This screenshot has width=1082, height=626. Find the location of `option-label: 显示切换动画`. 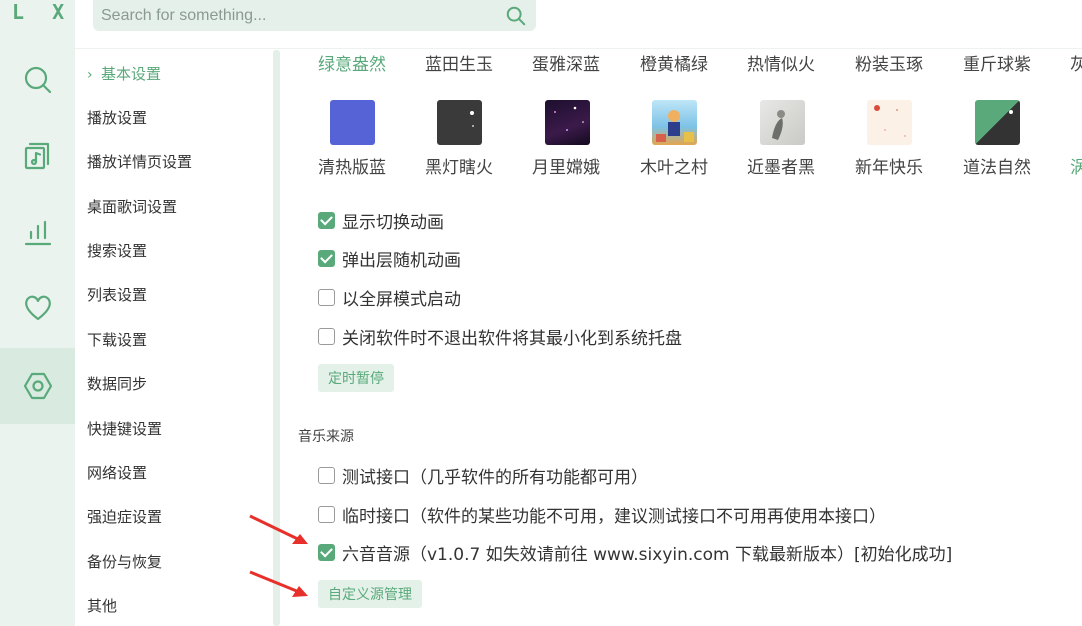

option-label: 显示切换动画 is located at coordinates (393, 223).